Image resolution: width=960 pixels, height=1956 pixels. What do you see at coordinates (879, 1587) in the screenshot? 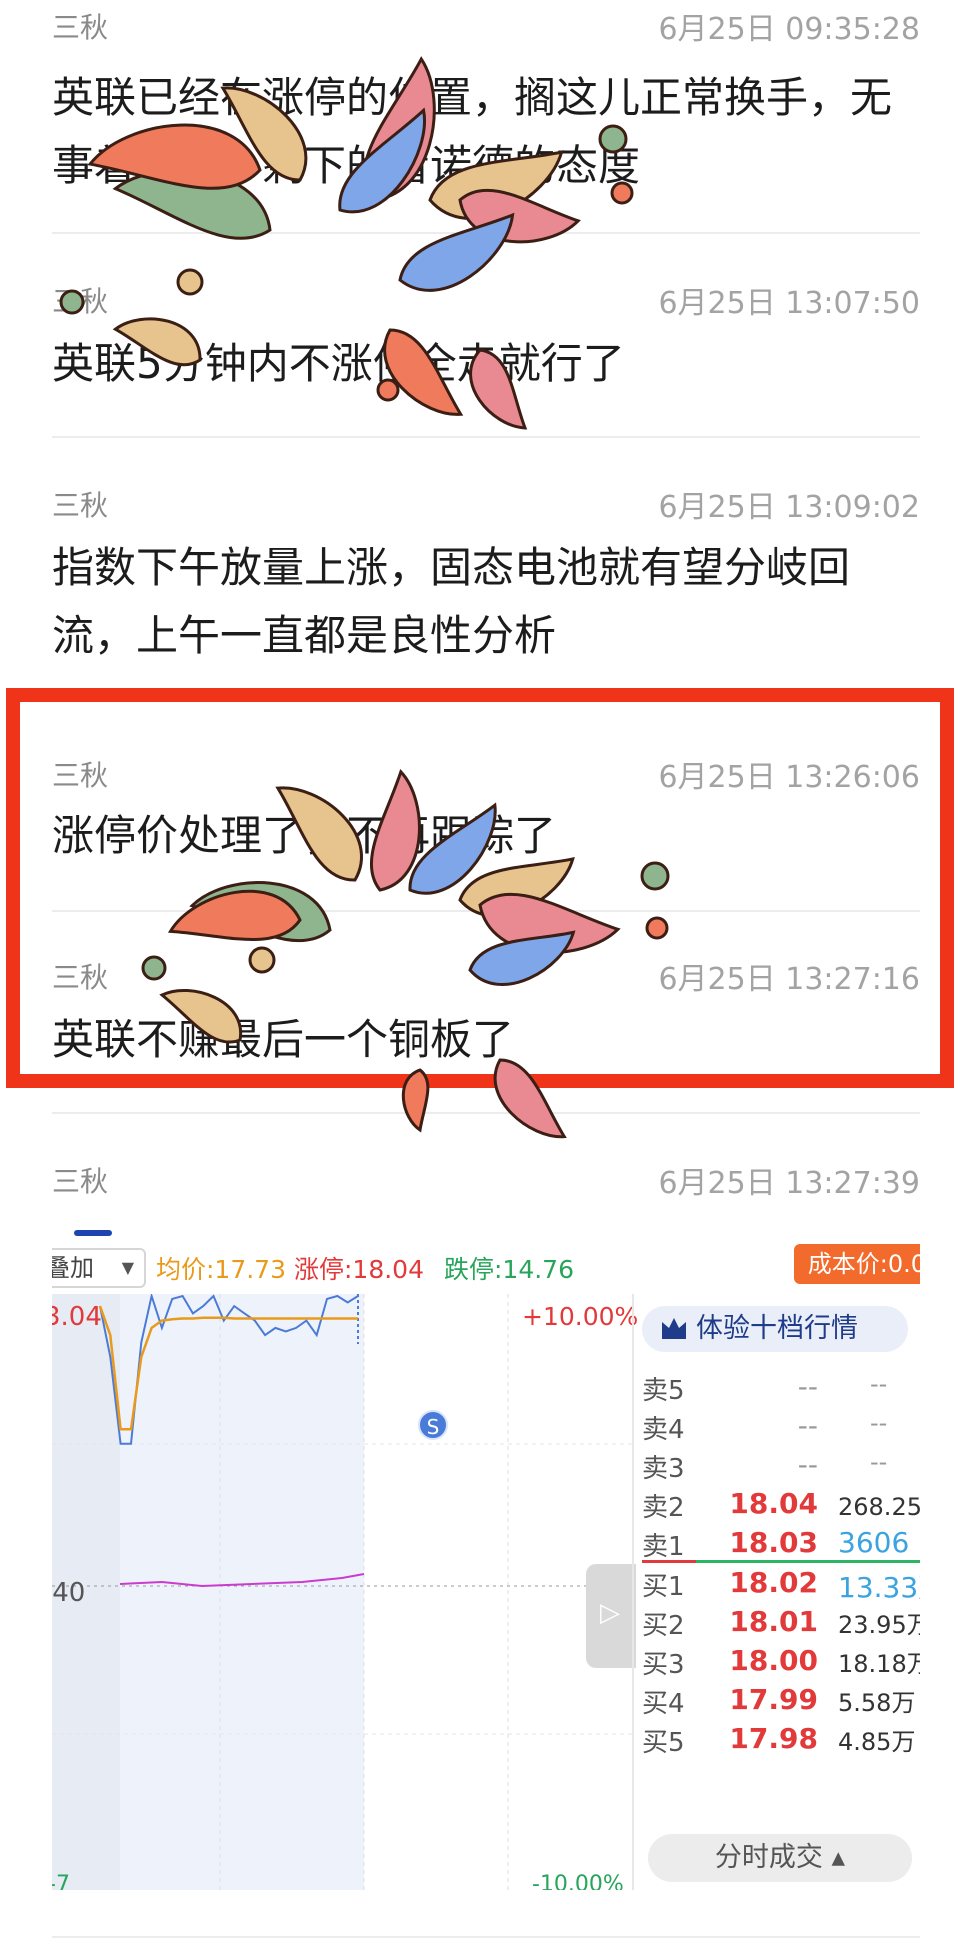
I see `orderbook-volume: 13.33万` at bounding box center [879, 1587].